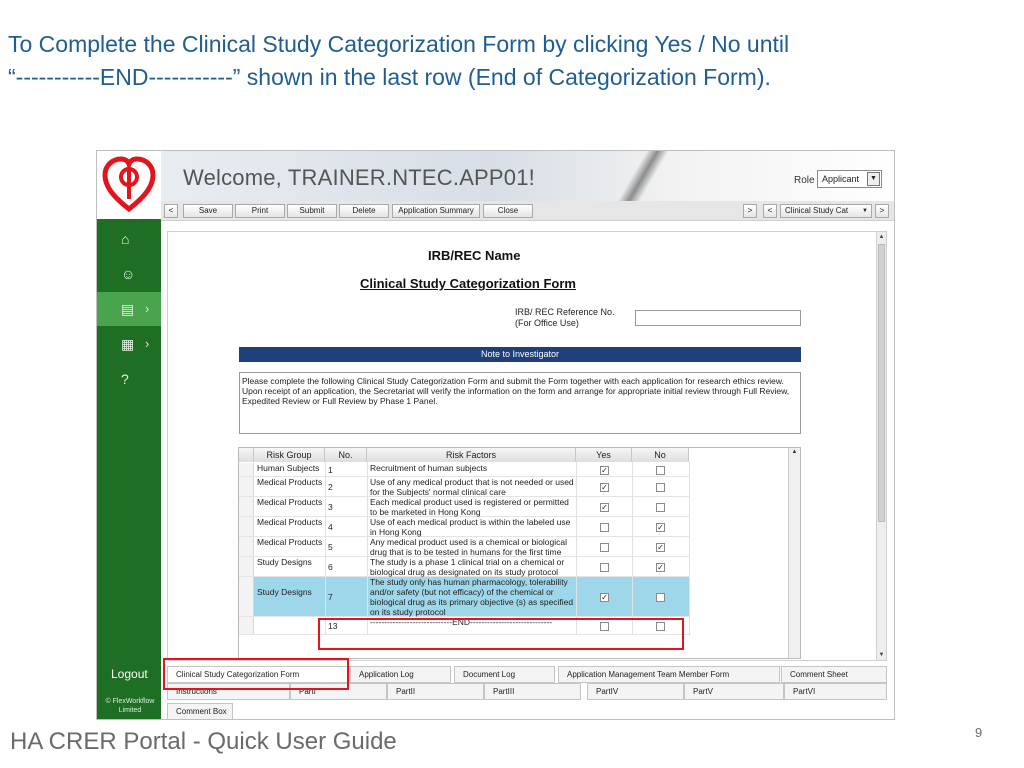 The width and height of the screenshot is (1024, 768). I want to click on sidebar-item-user: ☺, so click(129, 274).